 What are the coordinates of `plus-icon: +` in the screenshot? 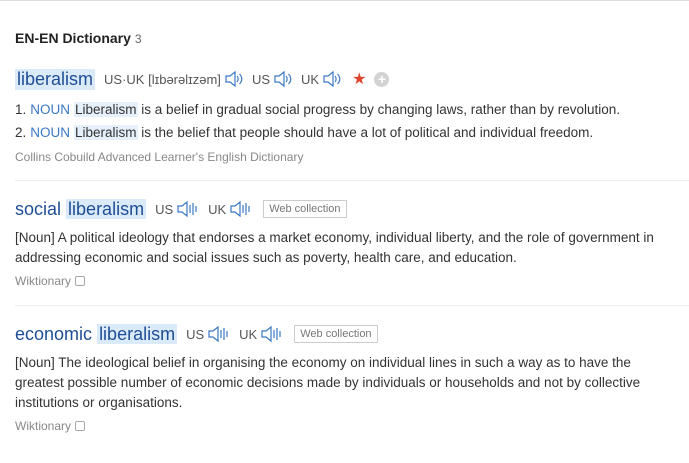 It's located at (382, 79).